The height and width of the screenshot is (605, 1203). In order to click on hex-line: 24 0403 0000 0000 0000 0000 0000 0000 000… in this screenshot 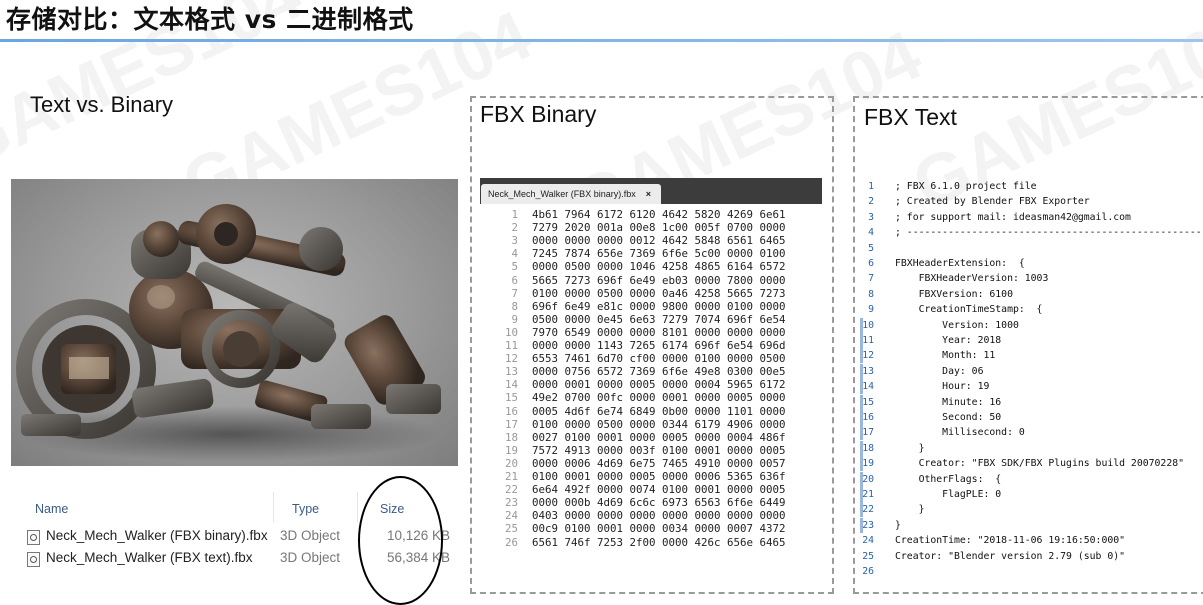, I will do `click(633, 515)`.